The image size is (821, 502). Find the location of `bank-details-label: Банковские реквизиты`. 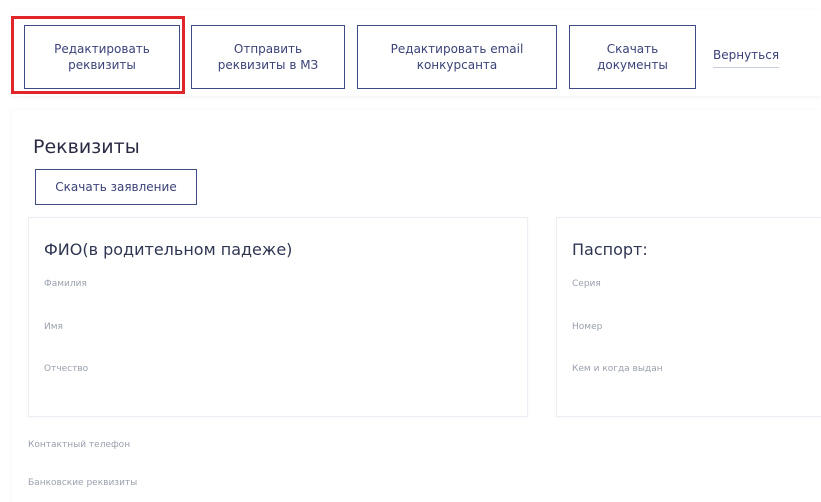

bank-details-label: Банковские реквизиты is located at coordinates (83, 483).